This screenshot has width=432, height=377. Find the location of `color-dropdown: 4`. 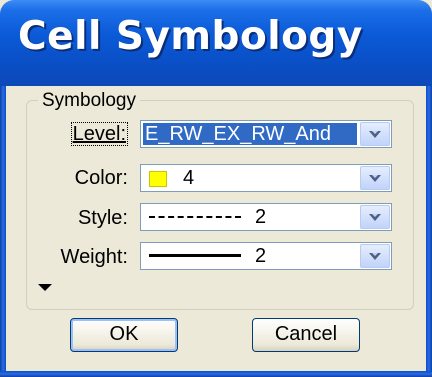

color-dropdown: 4 is located at coordinates (266, 178).